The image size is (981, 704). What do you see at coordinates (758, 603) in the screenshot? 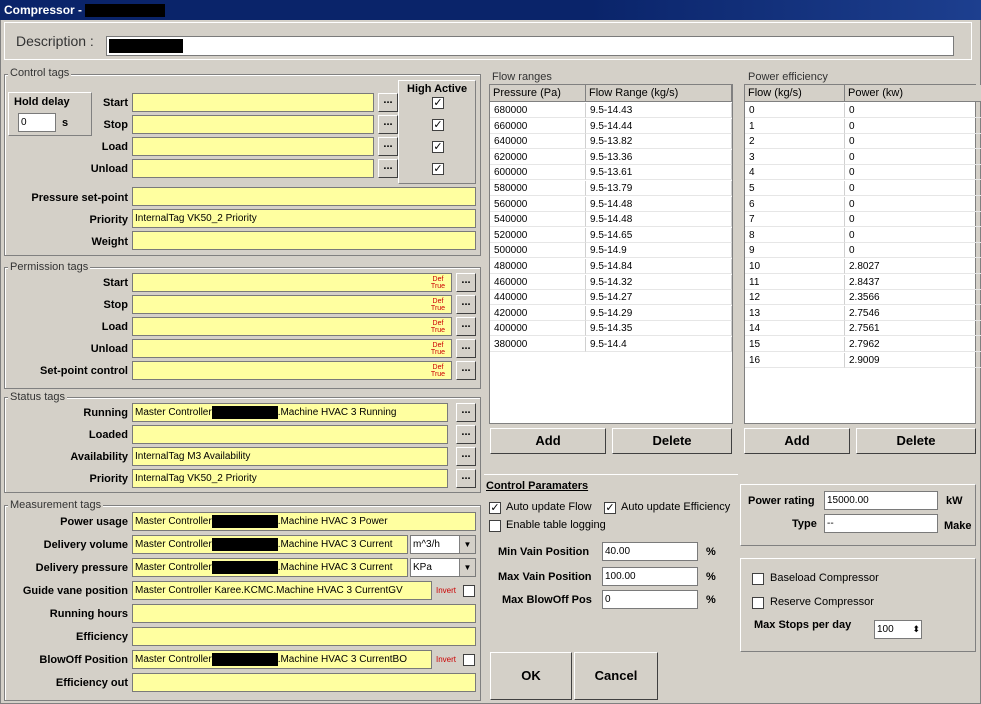
I see `reserve-checkbox` at bounding box center [758, 603].